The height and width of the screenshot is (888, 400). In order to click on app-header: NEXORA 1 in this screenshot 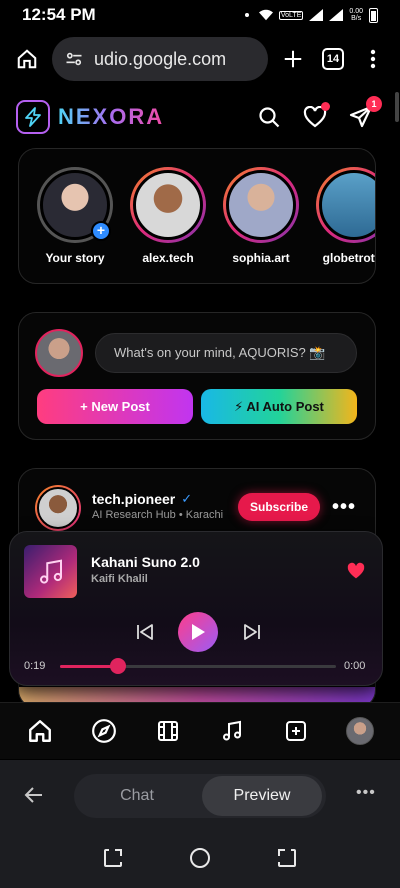, I will do `click(195, 117)`.